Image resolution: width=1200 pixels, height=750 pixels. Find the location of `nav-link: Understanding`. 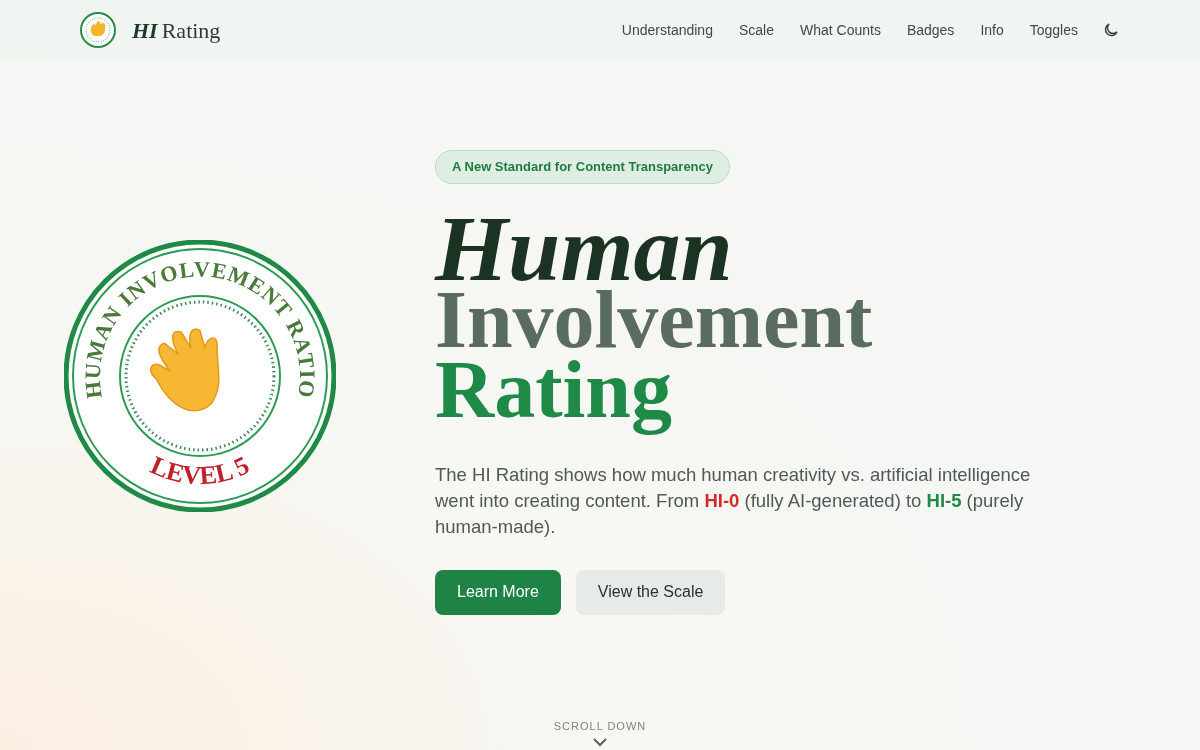

nav-link: Understanding is located at coordinates (667, 30).